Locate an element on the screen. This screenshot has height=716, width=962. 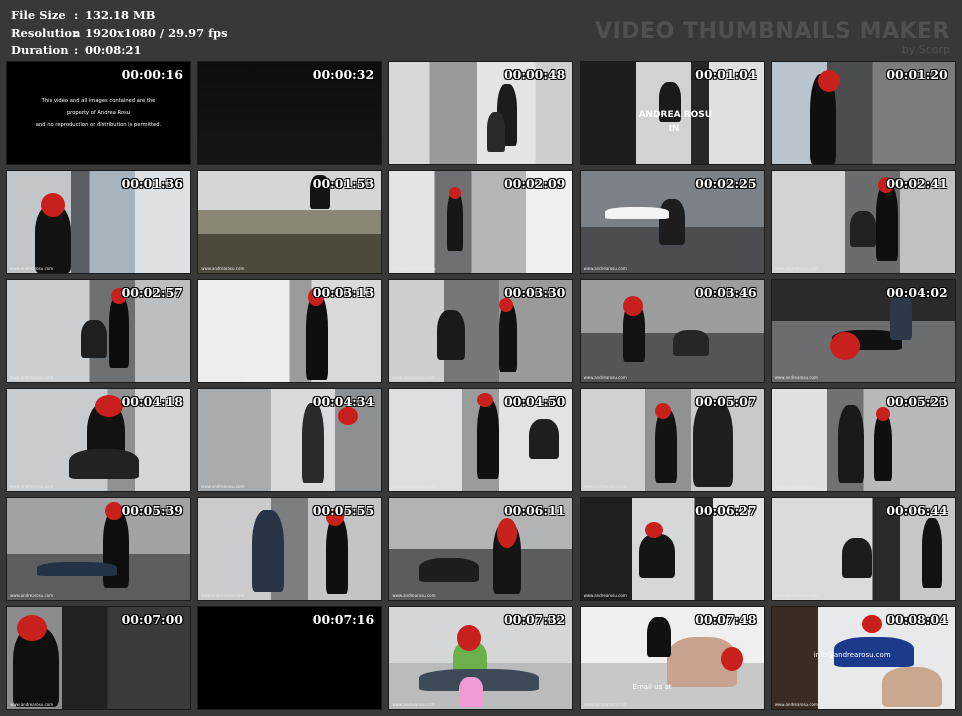
thumbnail: ANDREA ROSU IN 00:01:04 is located at coordinates (672, 113).